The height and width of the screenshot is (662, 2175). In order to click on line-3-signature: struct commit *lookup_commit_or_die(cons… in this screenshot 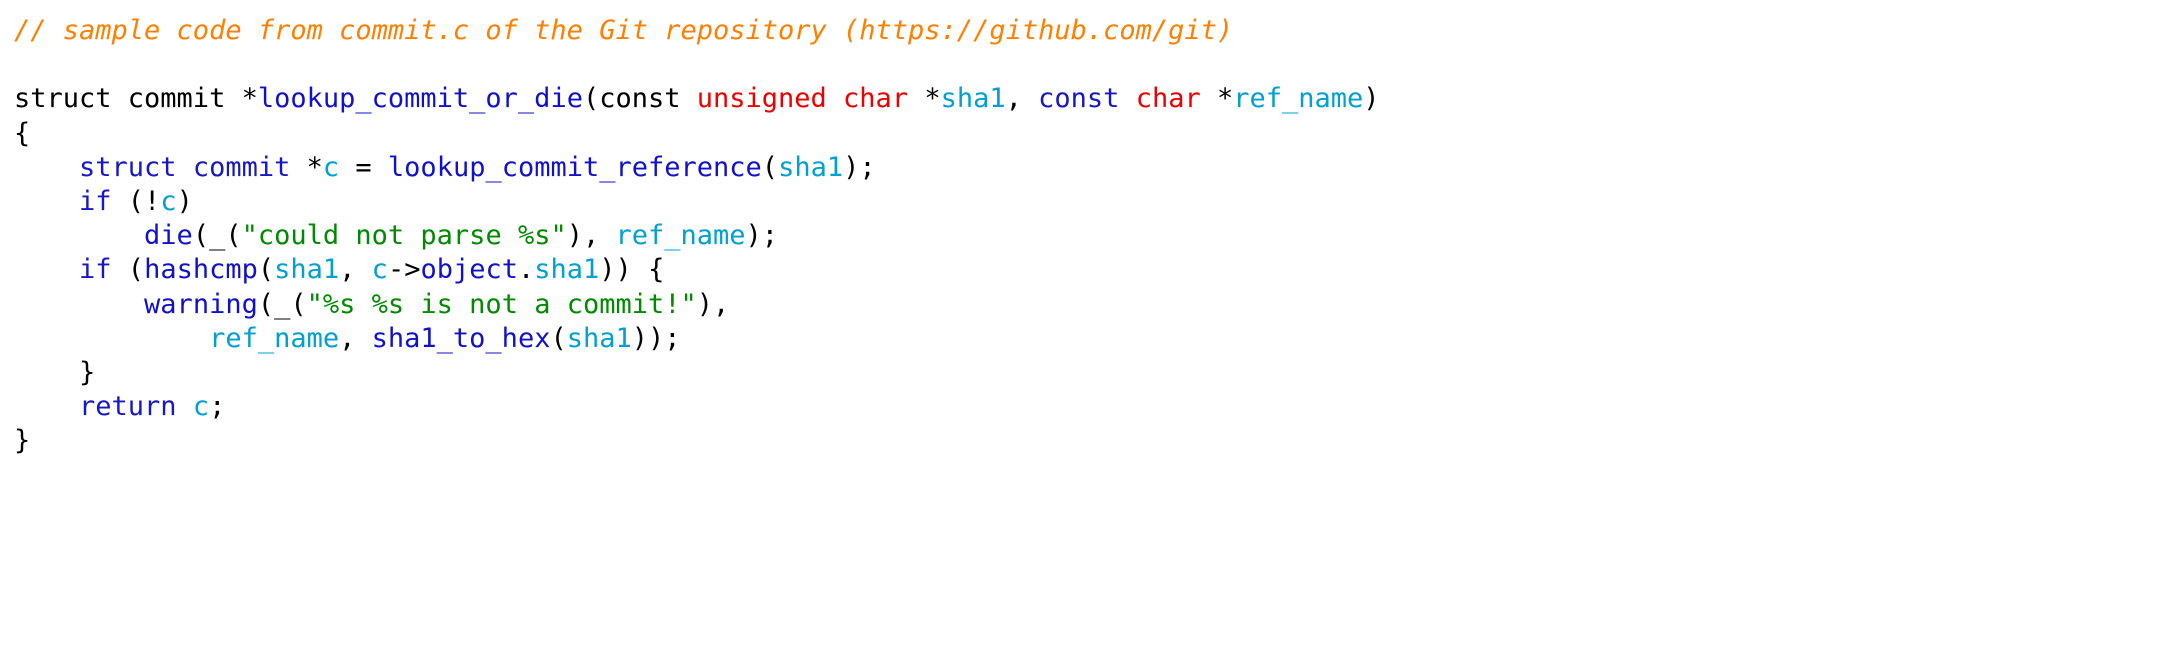, I will do `click(1094, 99)`.